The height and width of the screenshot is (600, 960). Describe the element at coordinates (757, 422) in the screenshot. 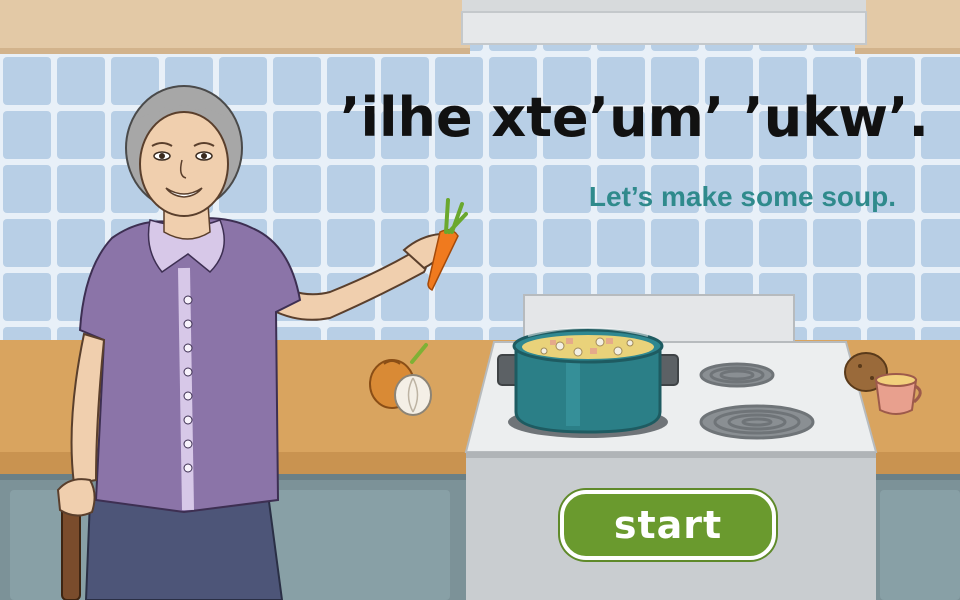

I see `burner-front-right` at that location.